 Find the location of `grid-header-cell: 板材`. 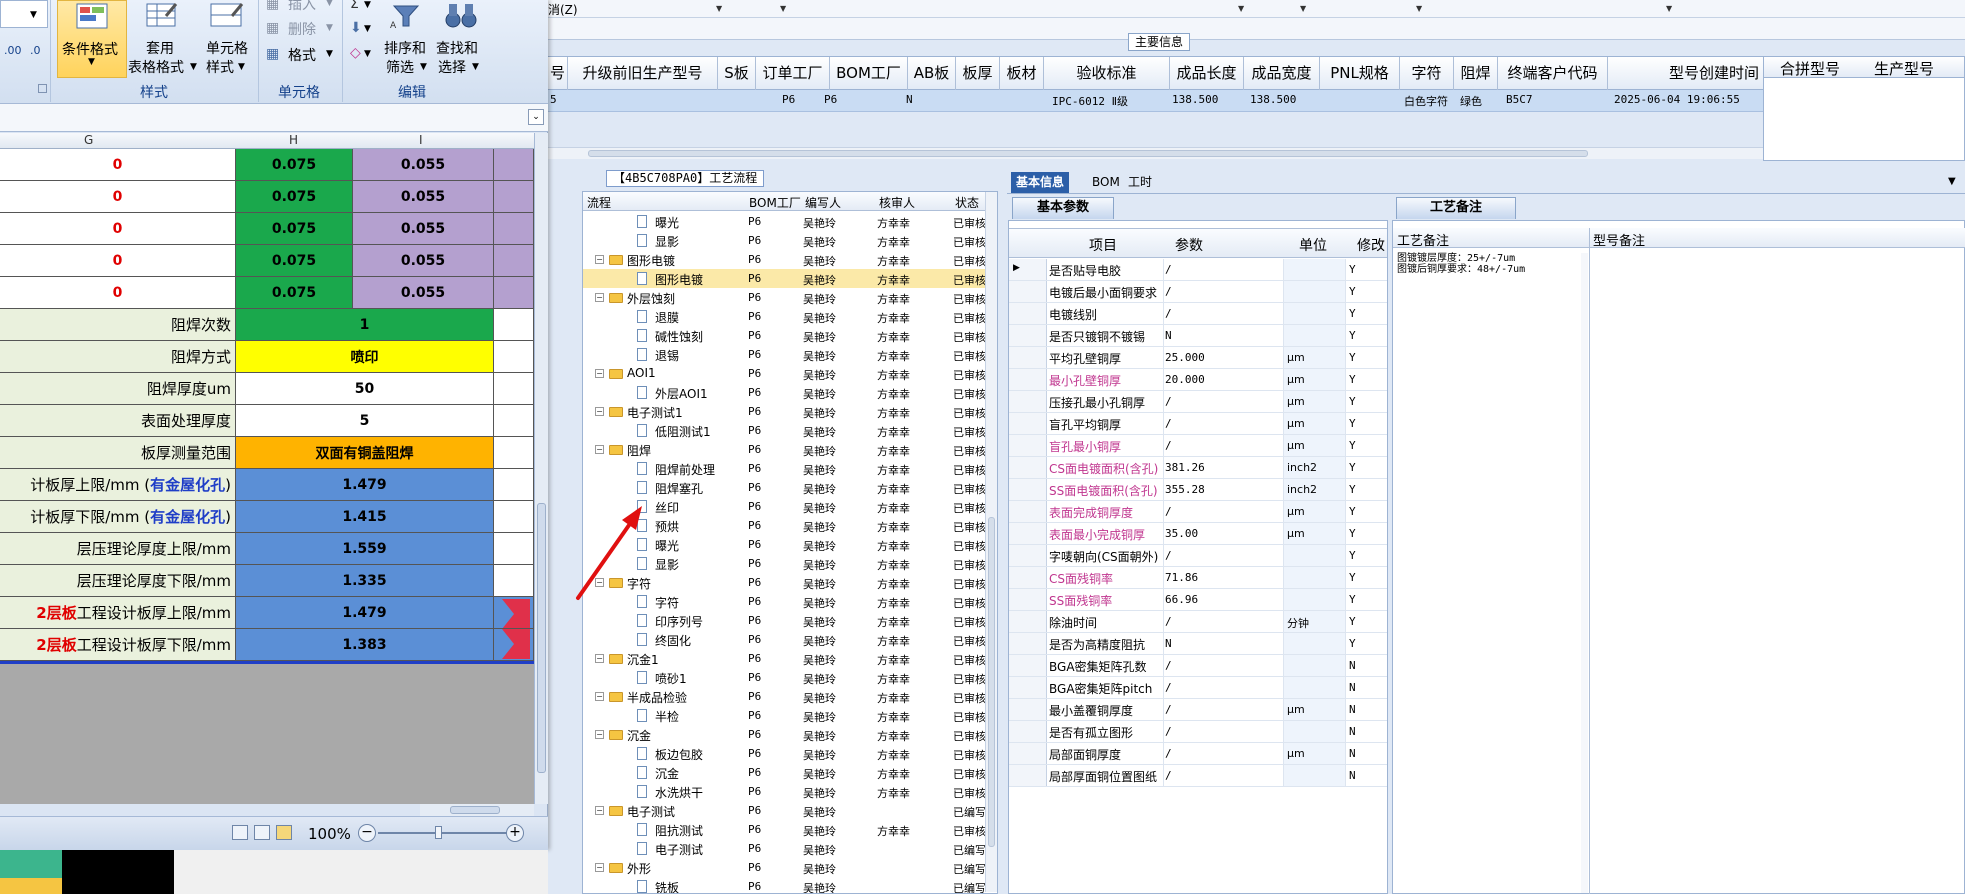

grid-header-cell: 板材 is located at coordinates (1022, 73).